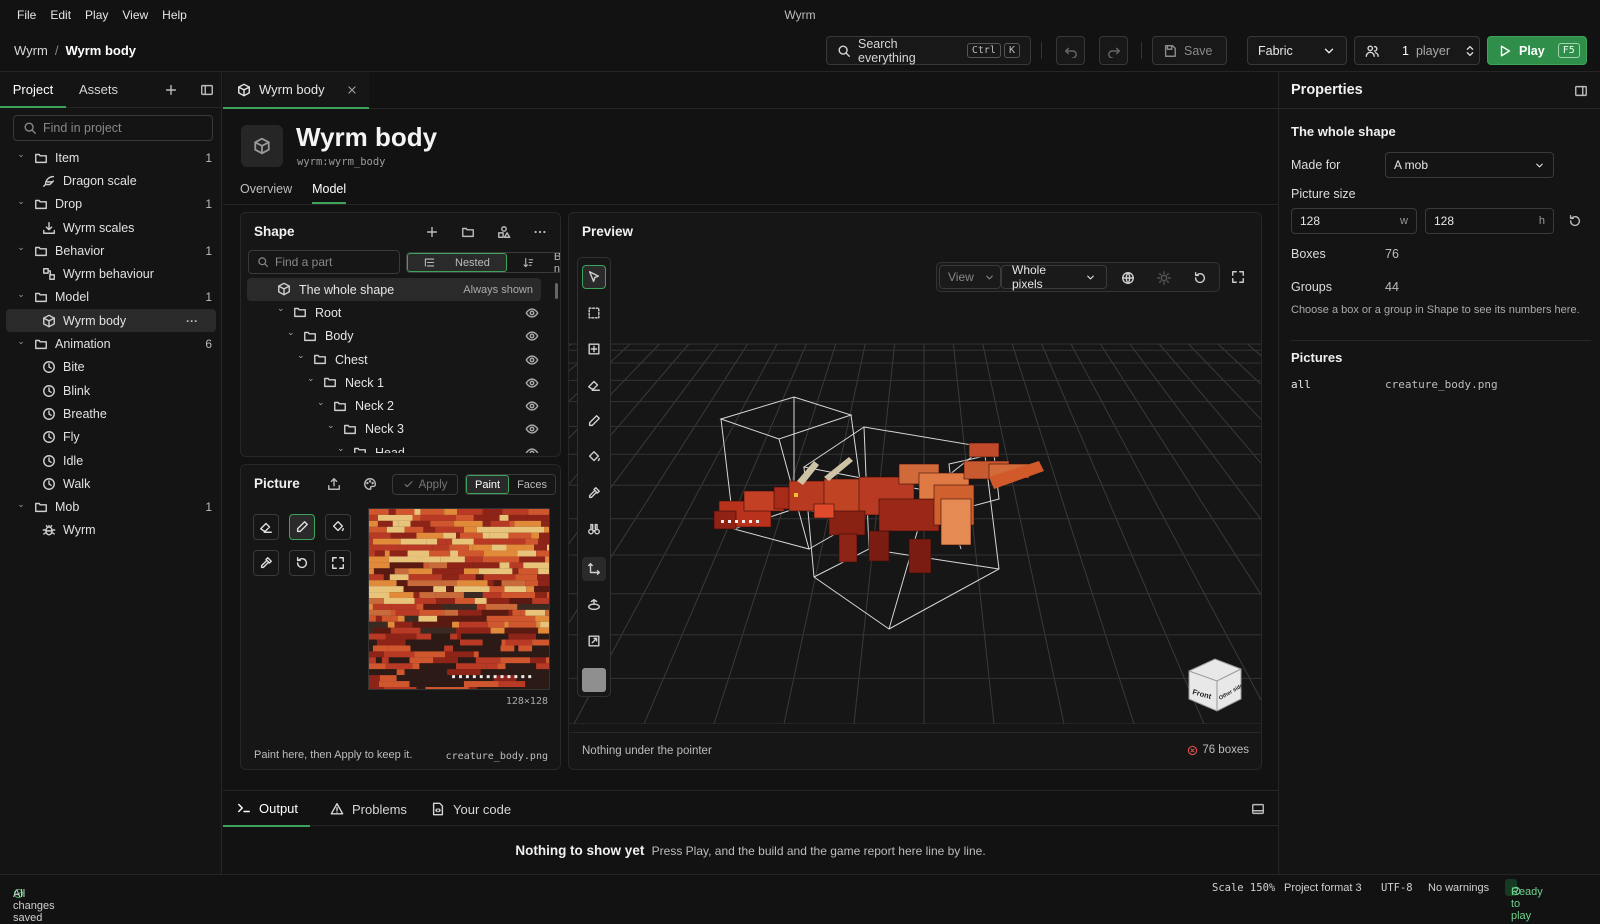  Describe the element at coordinates (266, 193) in the screenshot. I see `tab-overview: Overview` at that location.